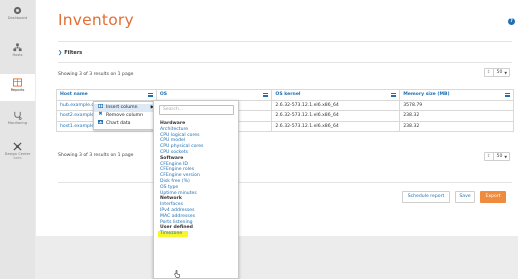 The image size is (518, 279). Describe the element at coordinates (426, 197) in the screenshot. I see `schedule-report-button: Schedule report` at that location.